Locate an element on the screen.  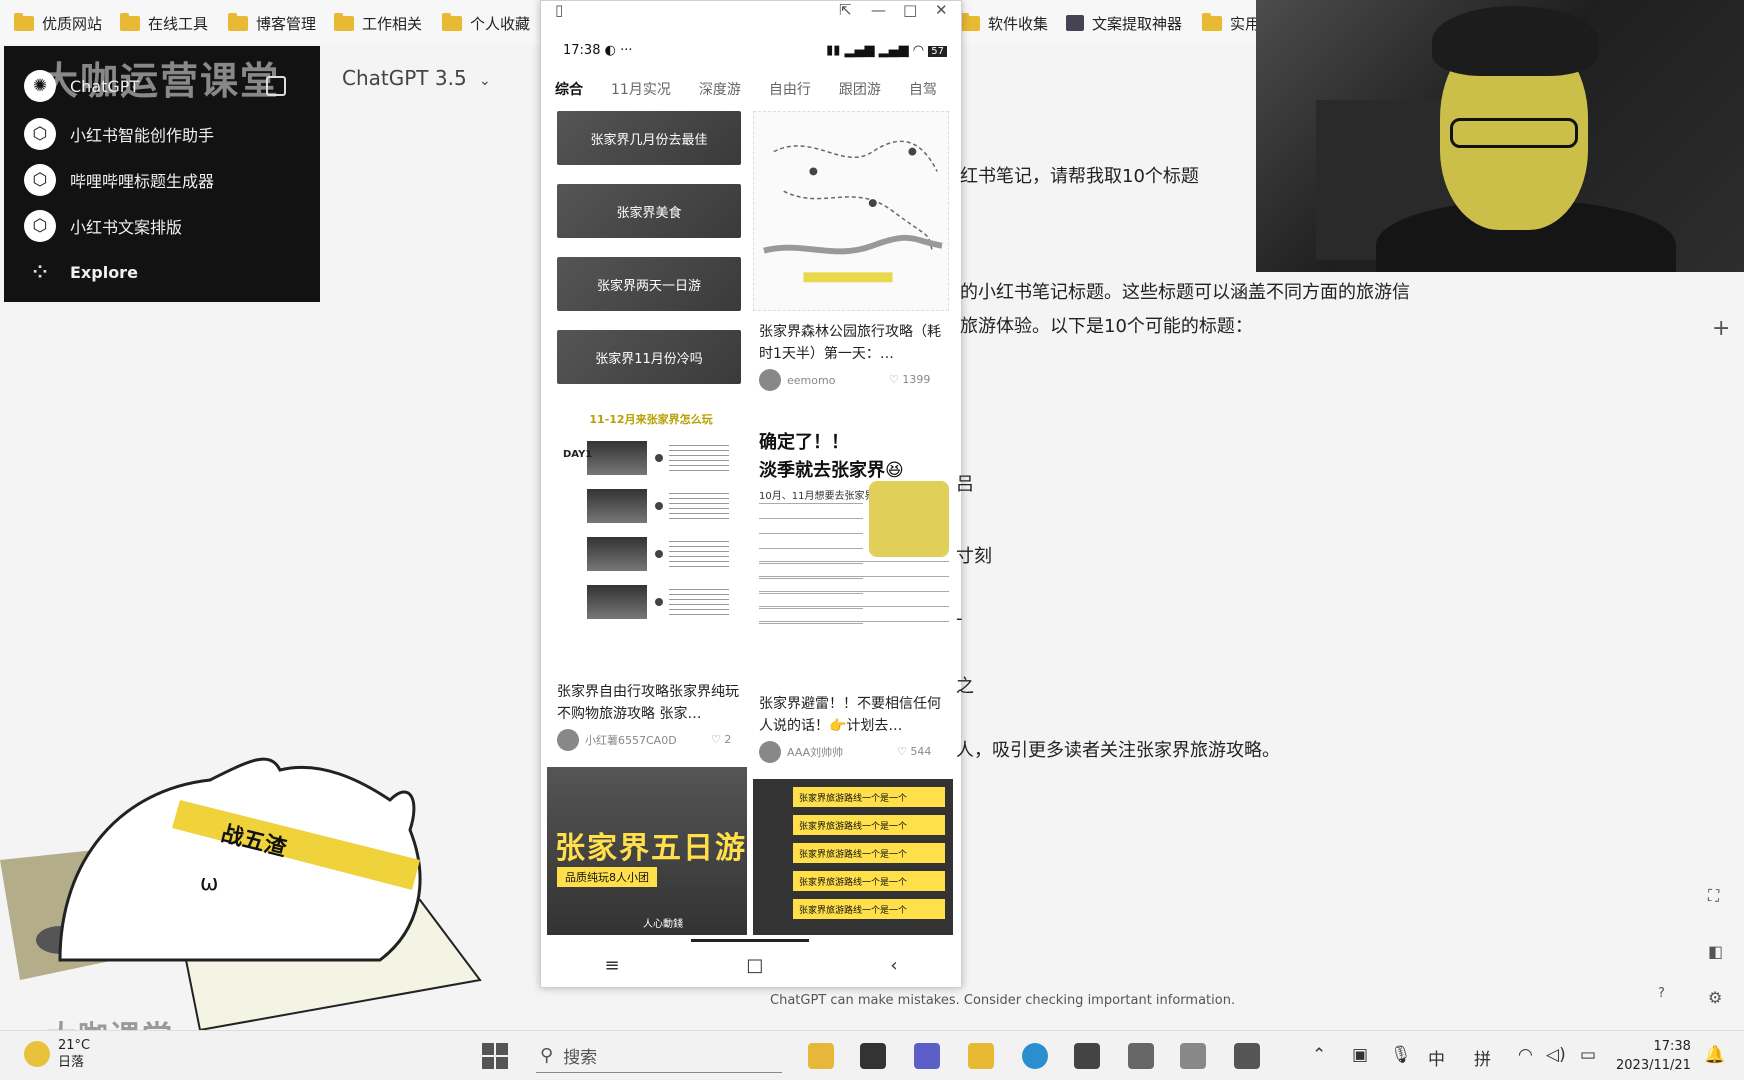
chat-fragment: 之 is located at coordinates (965, 686).